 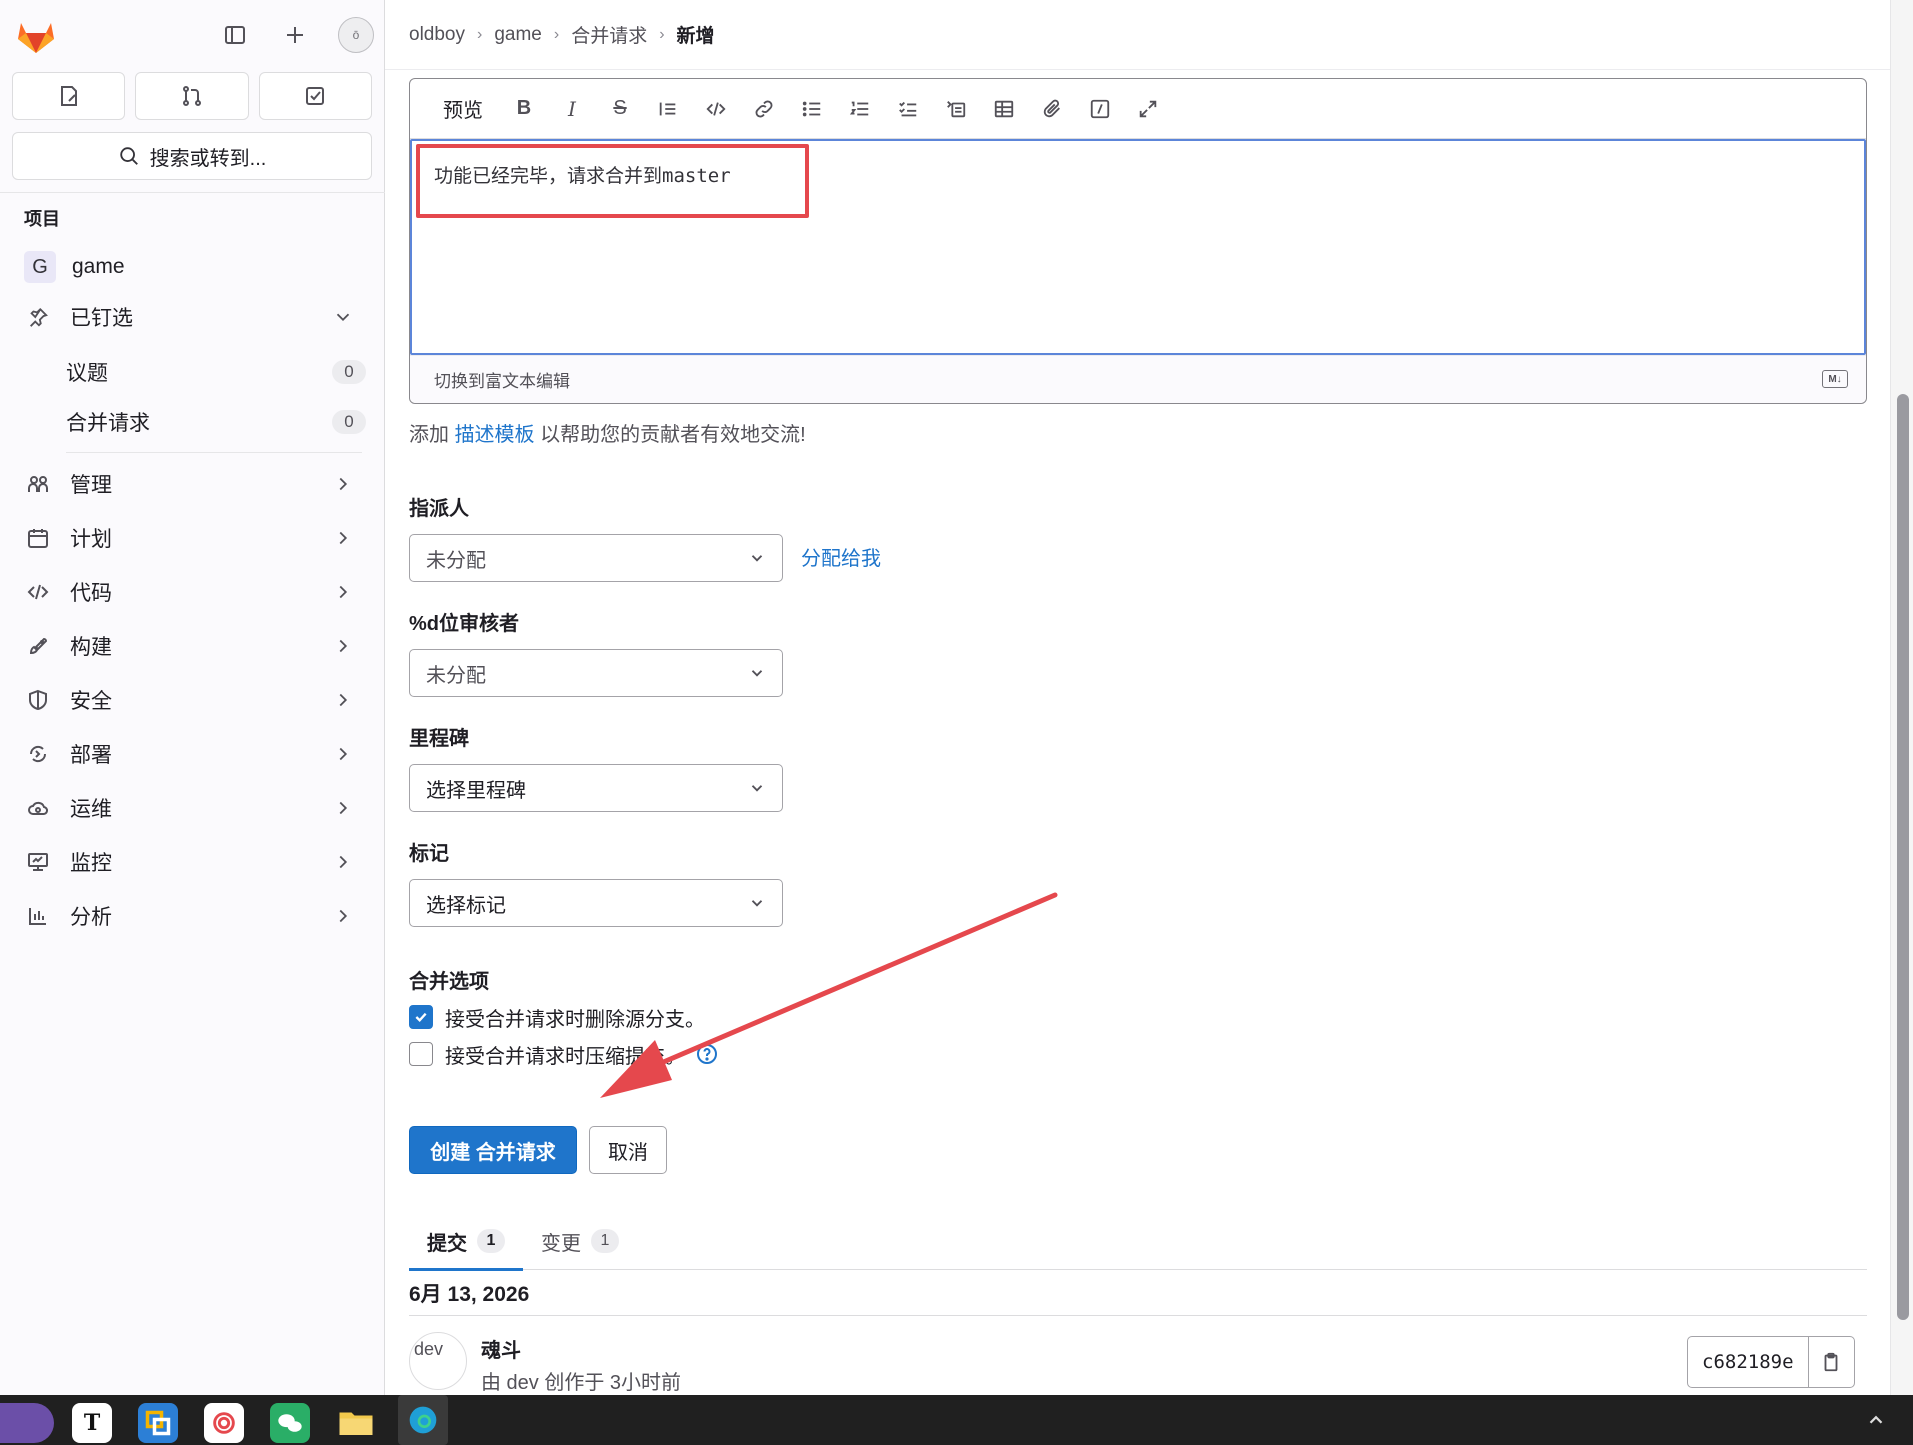 I want to click on tab-commits: 提交 1, so click(x=466, y=1241).